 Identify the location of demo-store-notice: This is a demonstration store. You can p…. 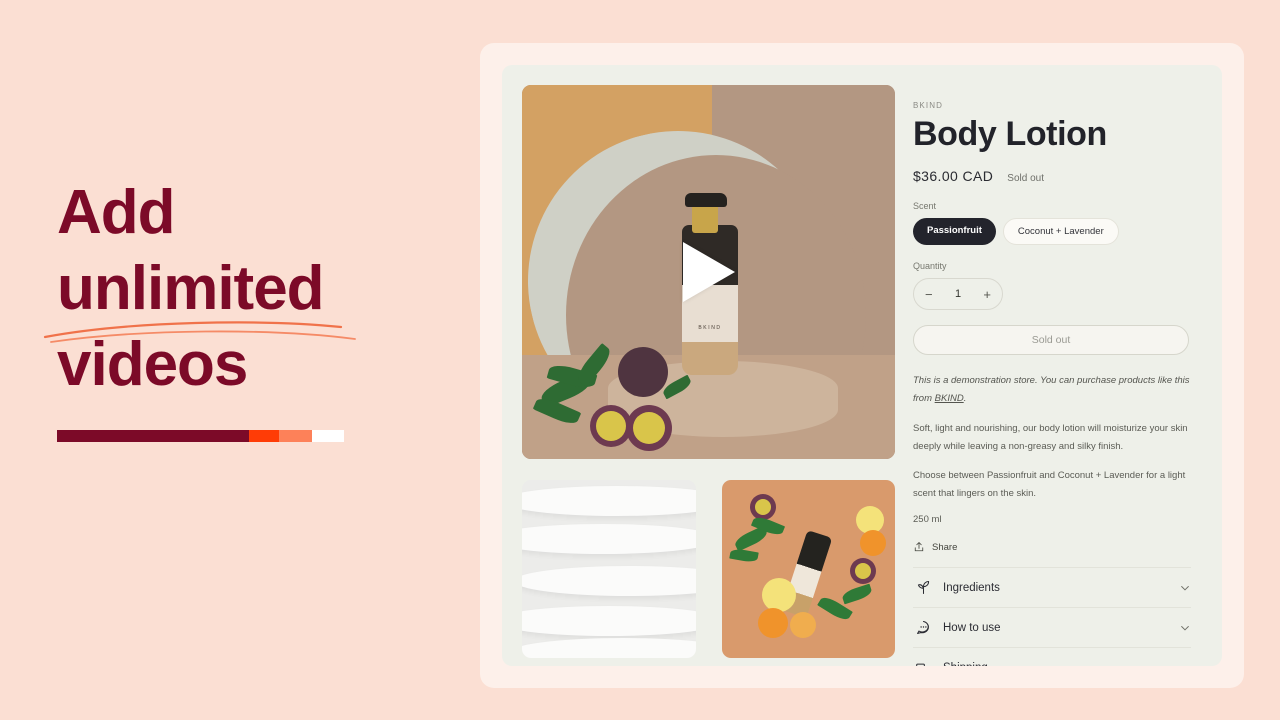
(1052, 390).